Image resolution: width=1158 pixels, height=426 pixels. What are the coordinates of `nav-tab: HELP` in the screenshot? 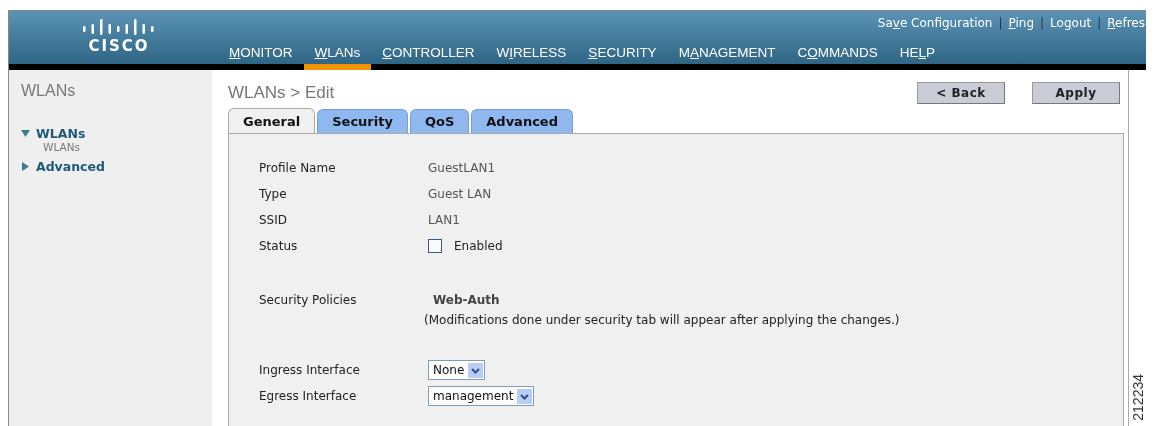 It's located at (917, 55).